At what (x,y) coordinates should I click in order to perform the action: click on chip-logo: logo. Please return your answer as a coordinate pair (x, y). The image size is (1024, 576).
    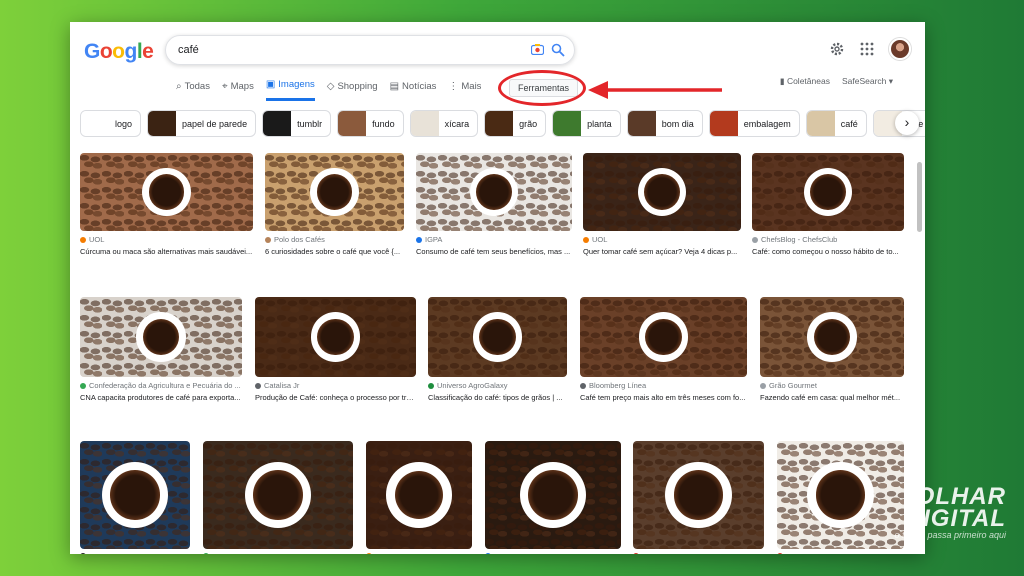
    Looking at the image, I should click on (111, 123).